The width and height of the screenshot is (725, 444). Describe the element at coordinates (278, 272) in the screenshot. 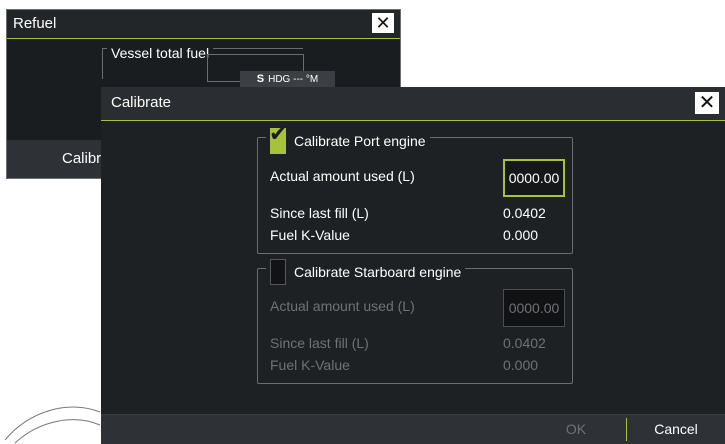

I see `starboard-engine-checkbox` at that location.